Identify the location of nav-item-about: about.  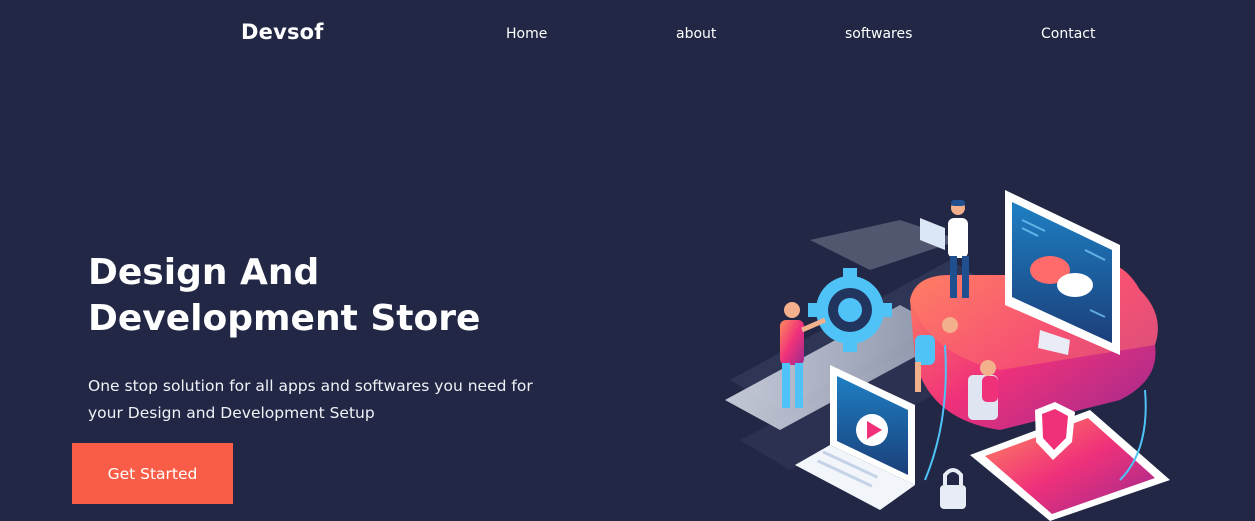
(696, 34).